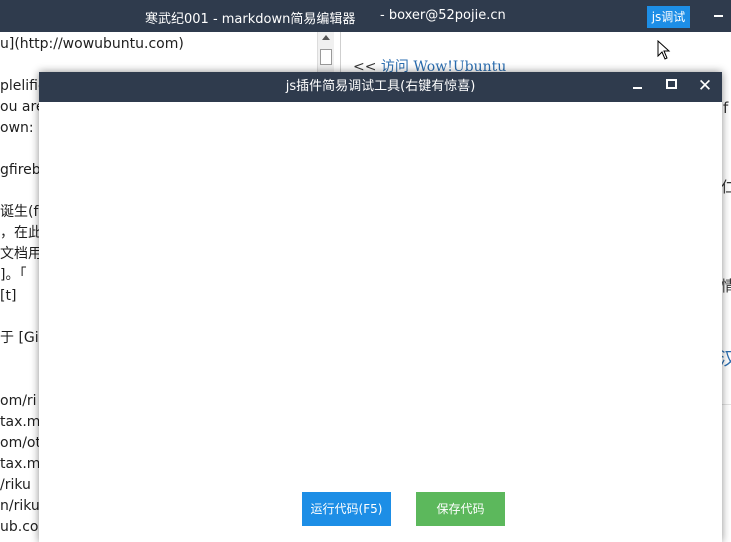  Describe the element at coordinates (18, 401) in the screenshot. I see `editor-line: om/ri` at that location.